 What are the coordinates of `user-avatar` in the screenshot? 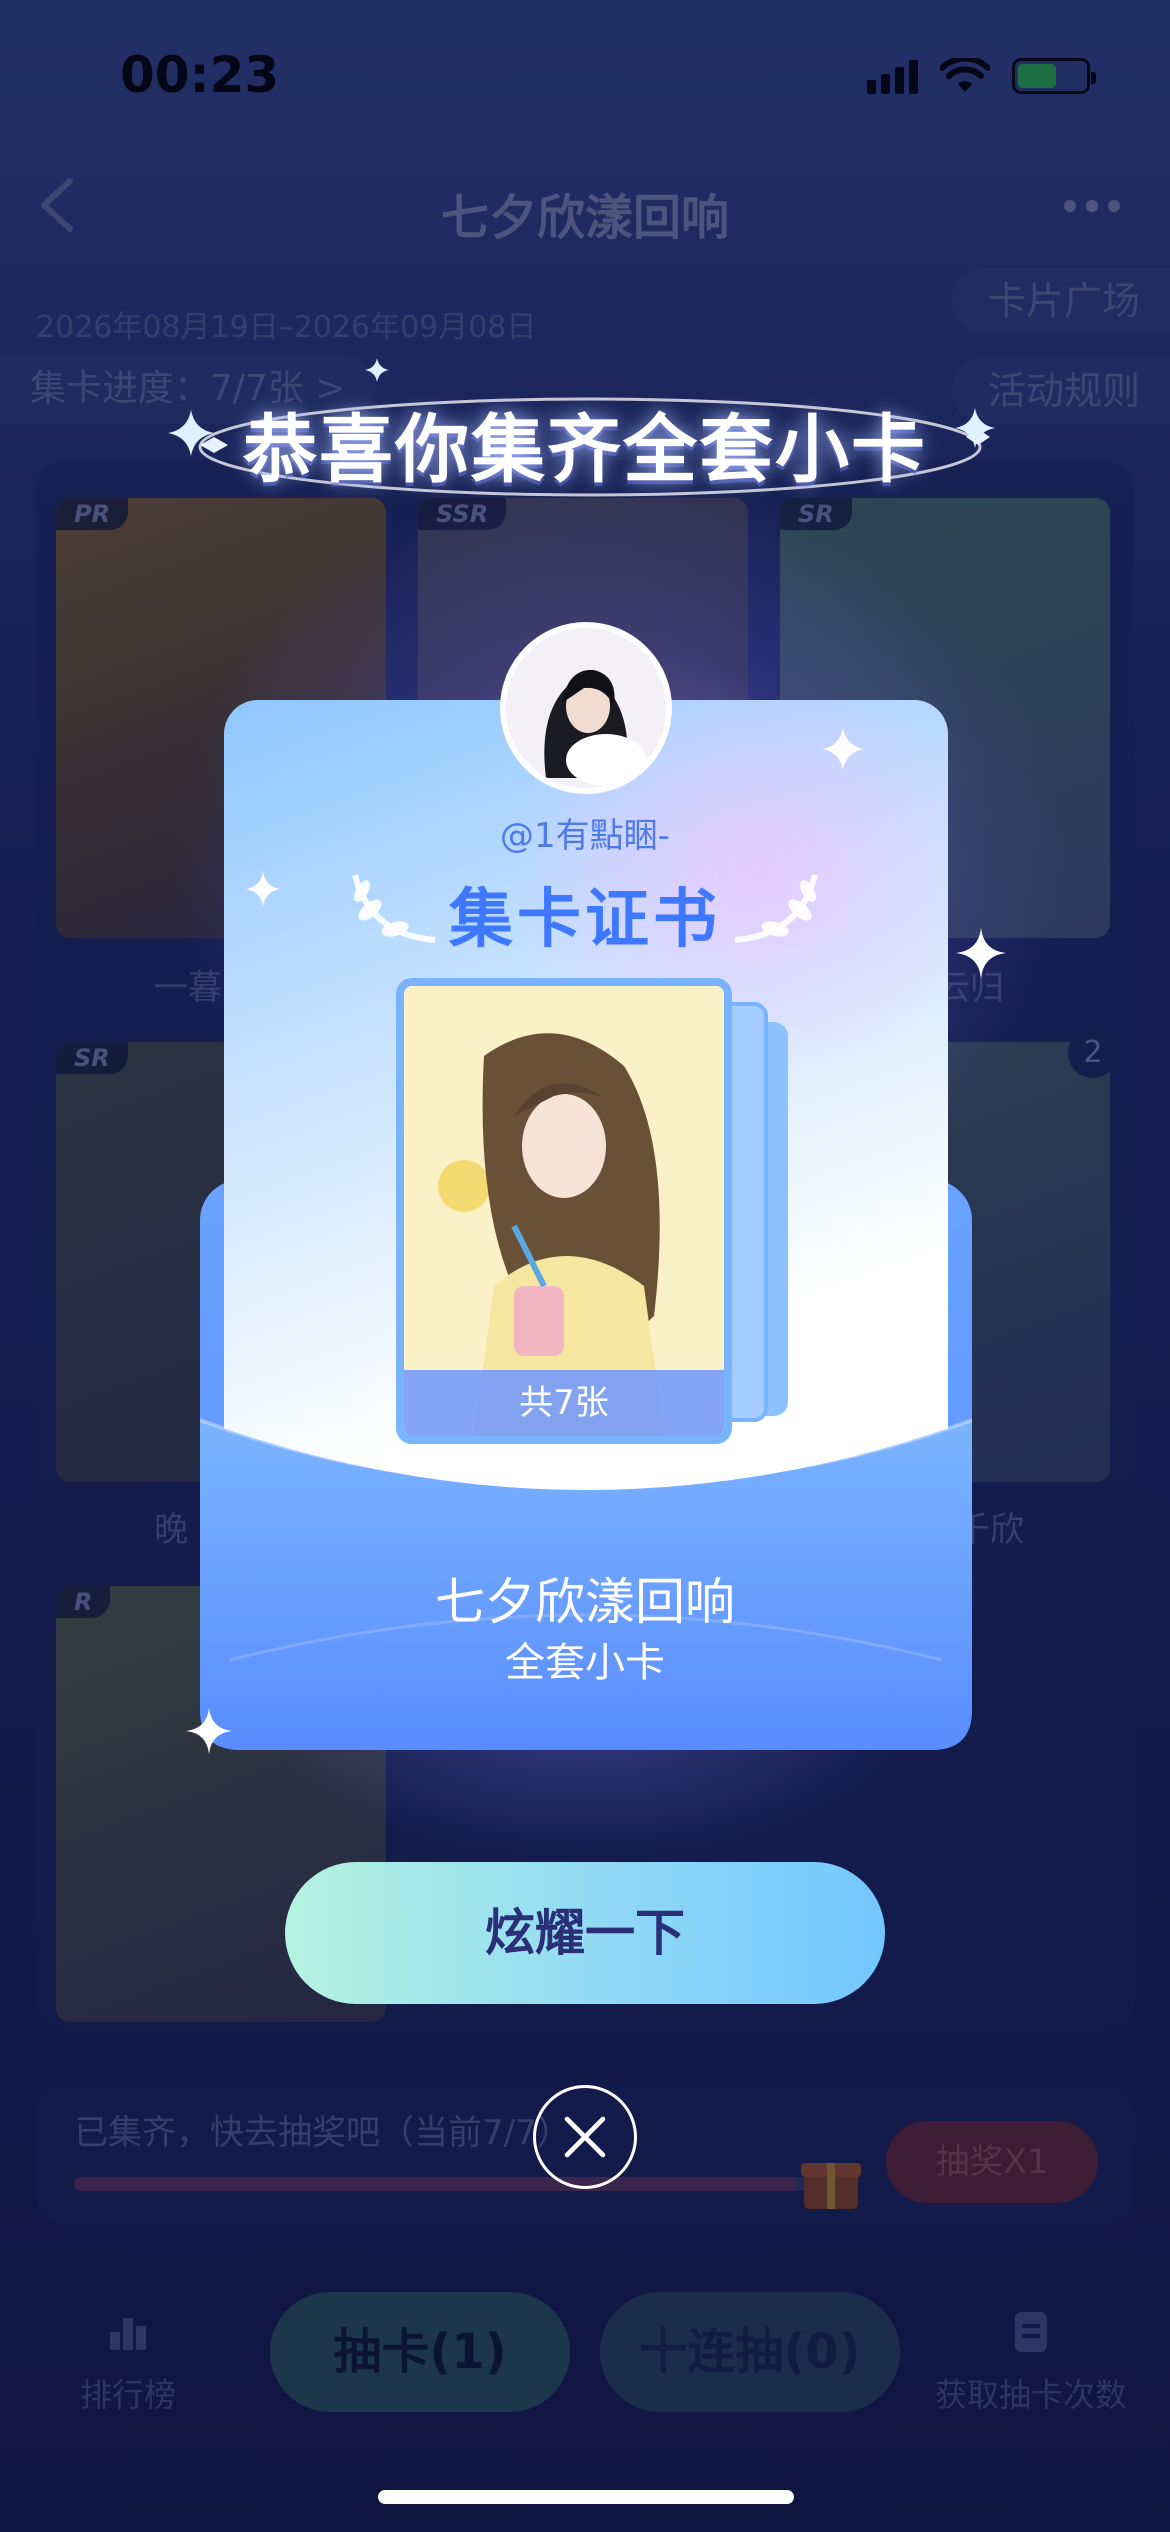 It's located at (586, 708).